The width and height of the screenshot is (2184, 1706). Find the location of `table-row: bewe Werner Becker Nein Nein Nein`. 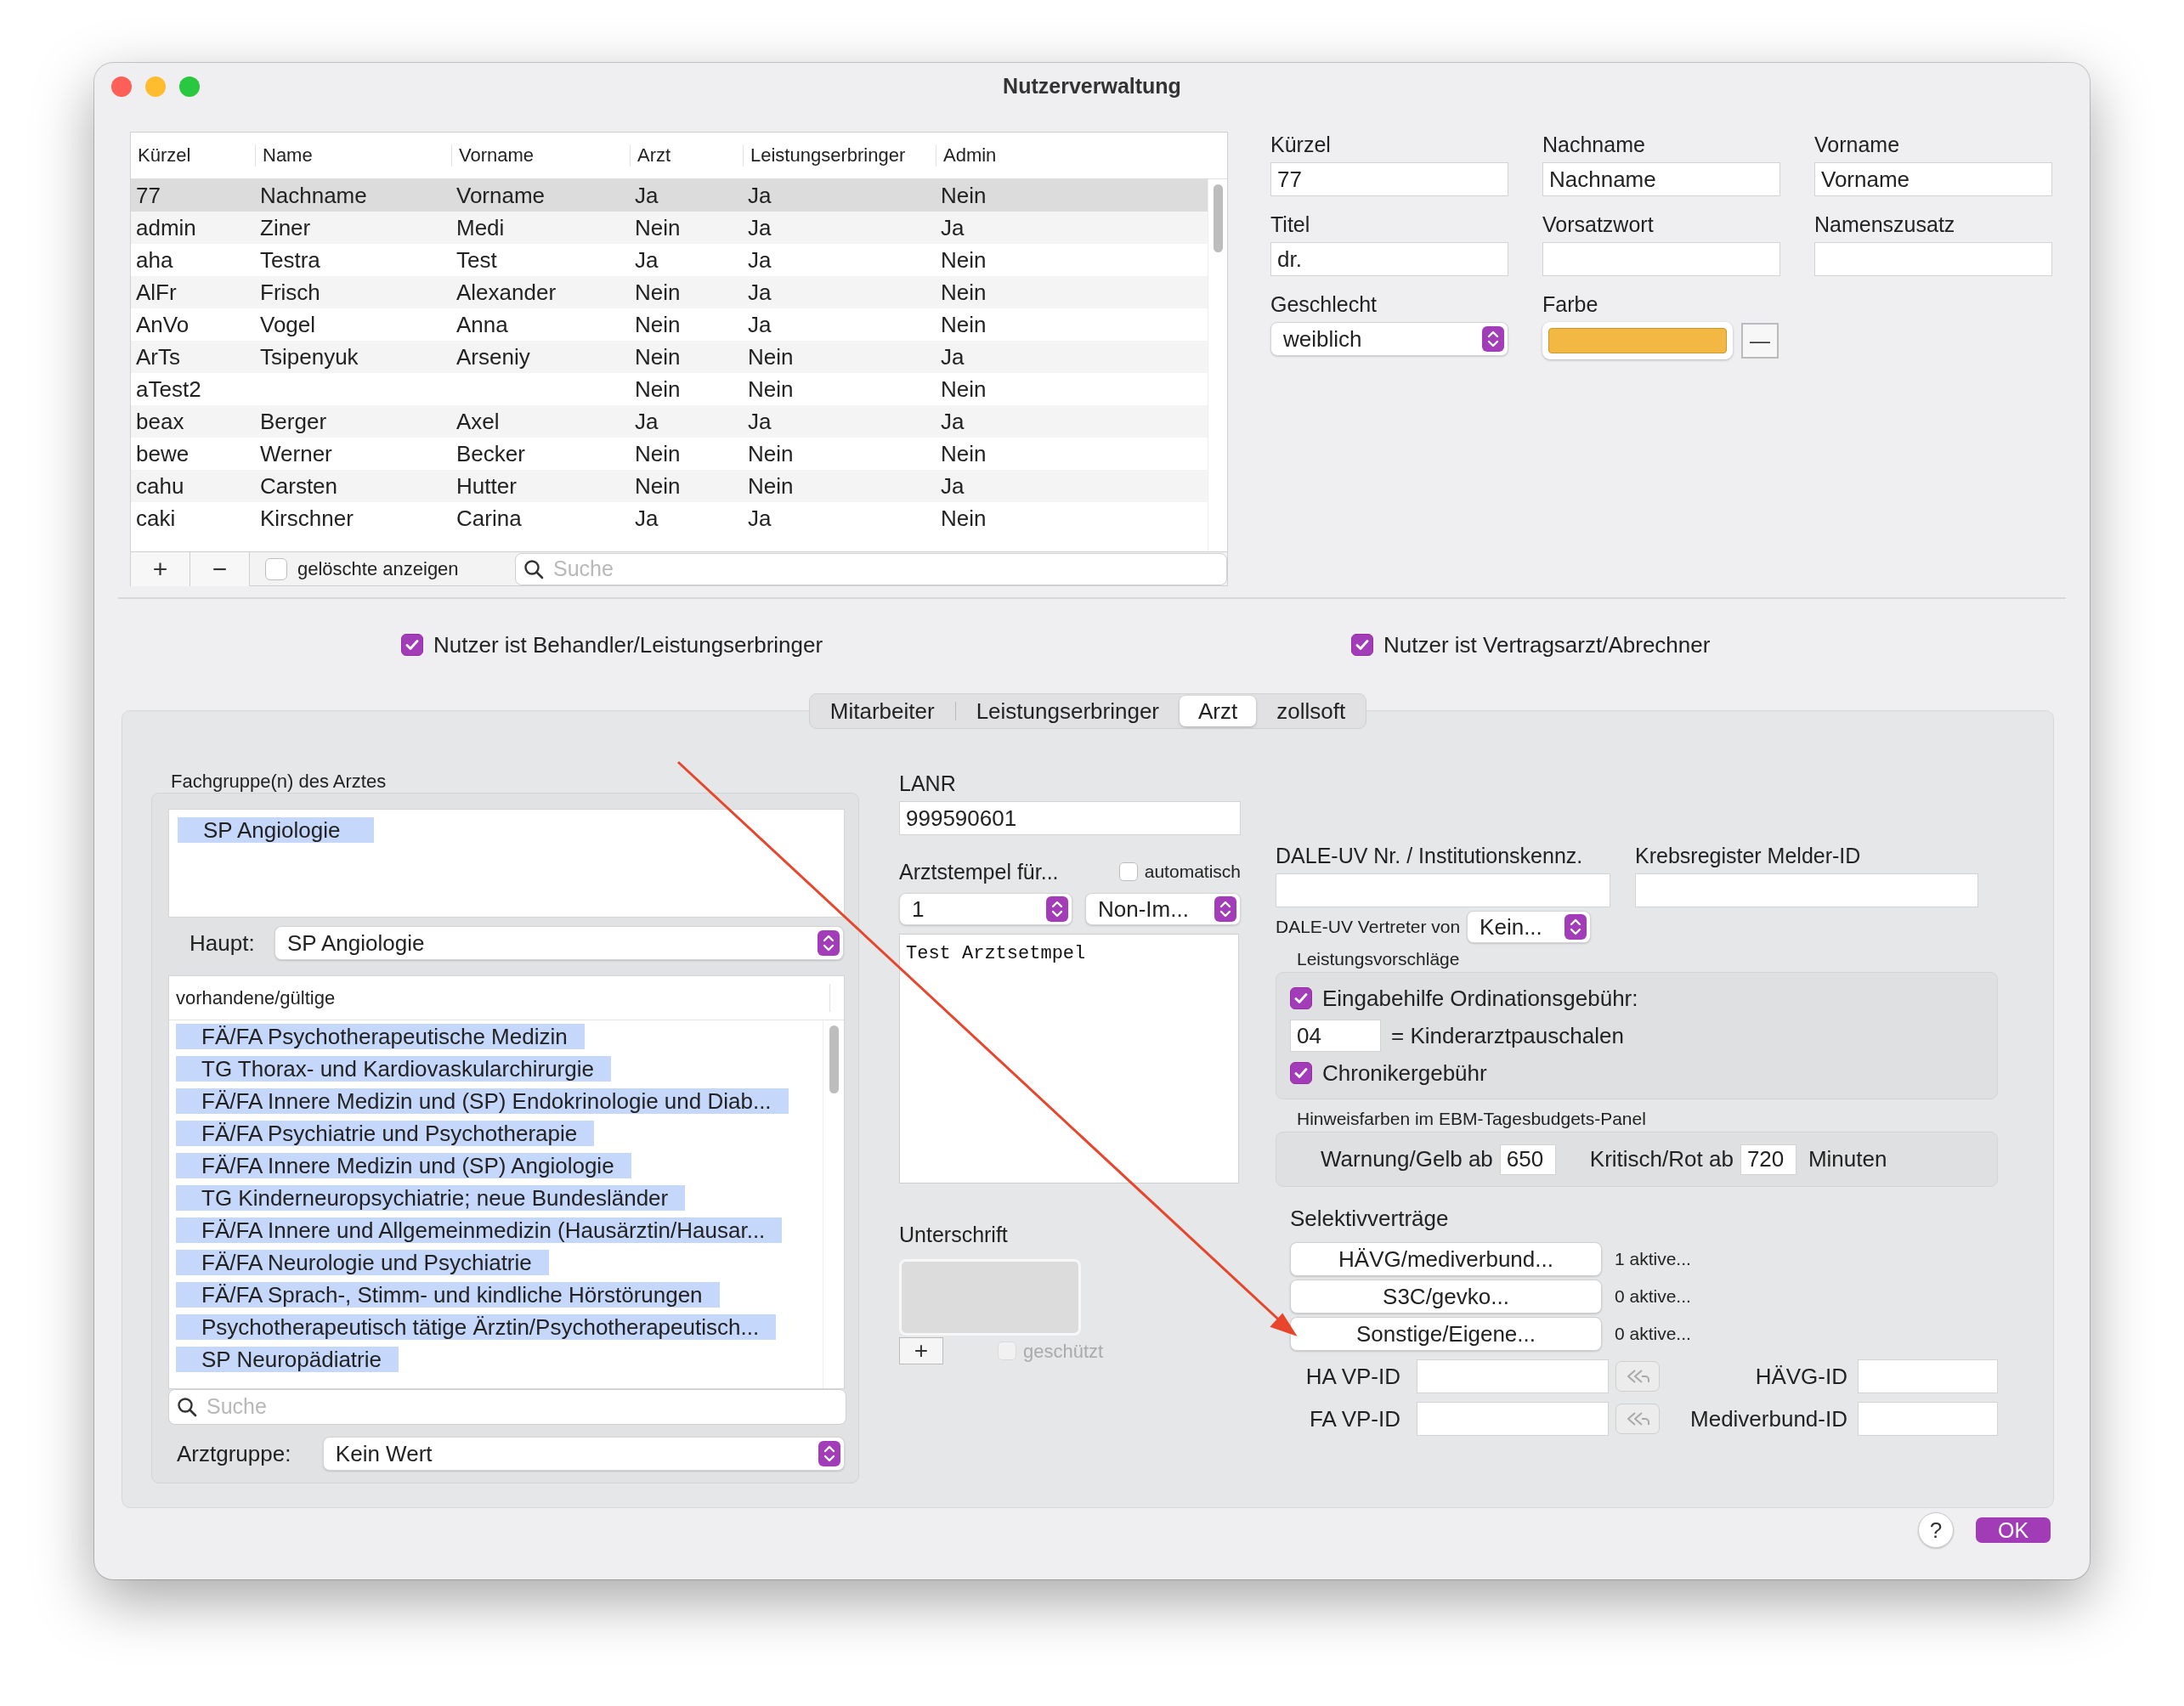

table-row: bewe Werner Becker Nein Nein Nein is located at coordinates (669, 453).